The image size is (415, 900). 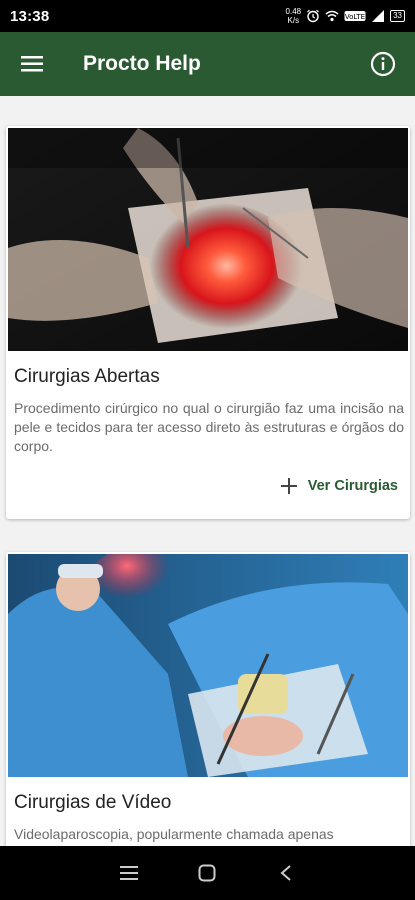 I want to click on plus-icon, so click(x=288, y=486).